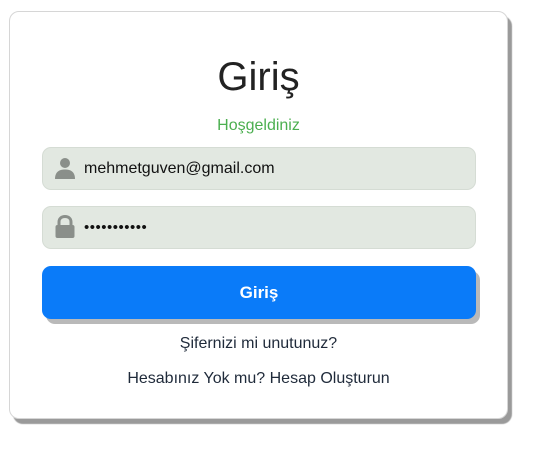  I want to click on welcome-text: Hoşgeldiniz, so click(258, 125).